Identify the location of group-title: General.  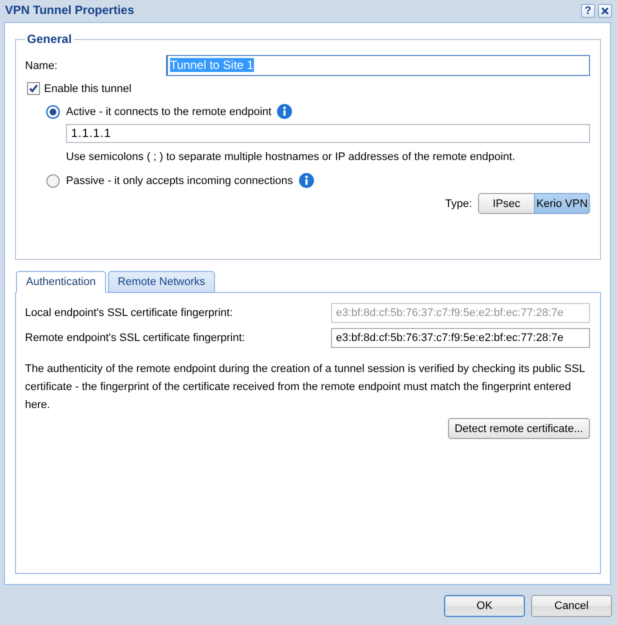
(49, 39).